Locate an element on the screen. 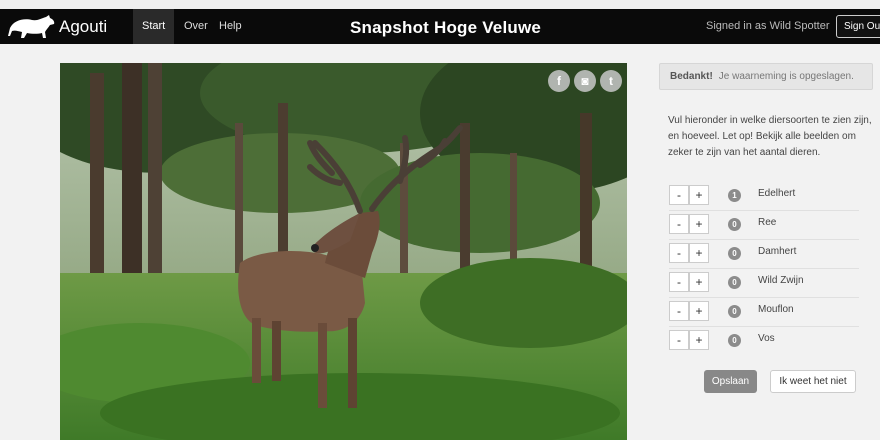 This screenshot has height=440, width=880. sign-out-button: Sign Out is located at coordinates (858, 26).